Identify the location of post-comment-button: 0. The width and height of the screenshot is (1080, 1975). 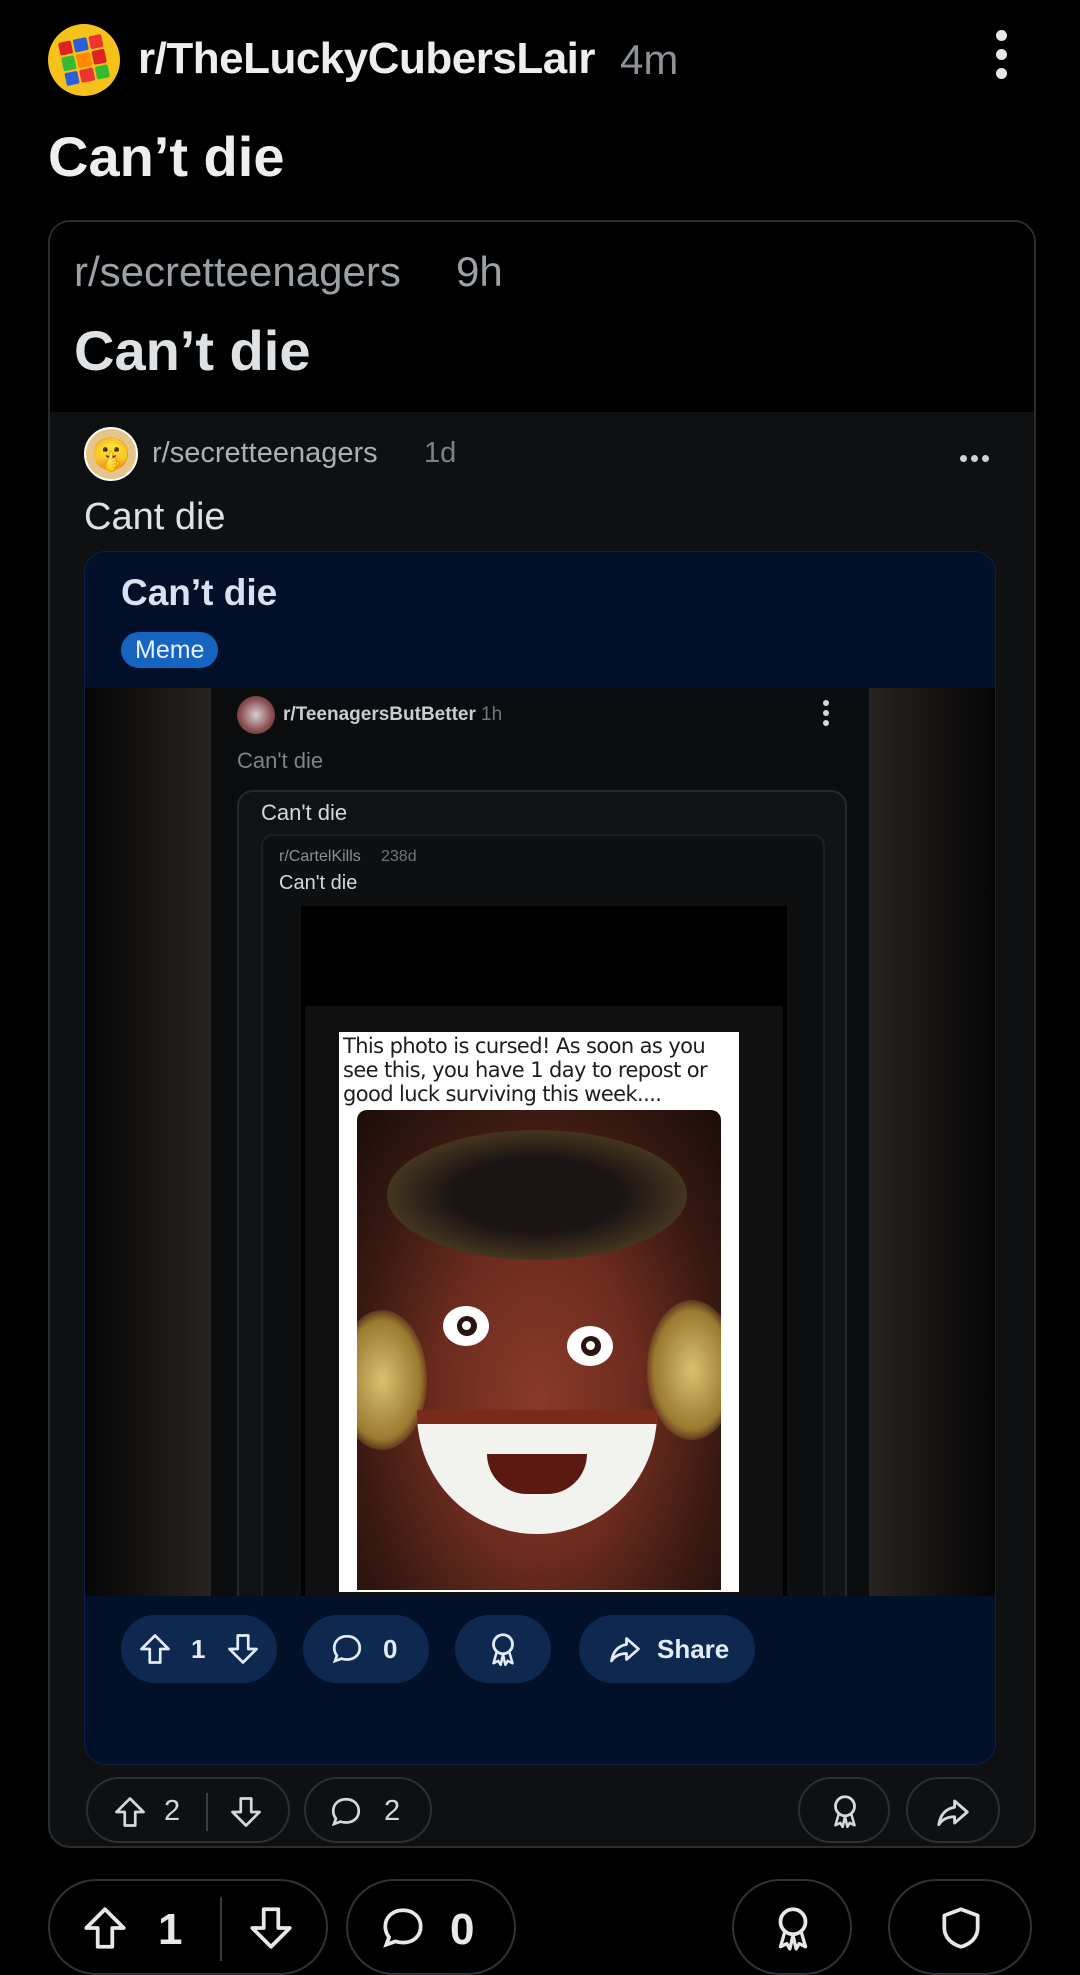
(431, 1927).